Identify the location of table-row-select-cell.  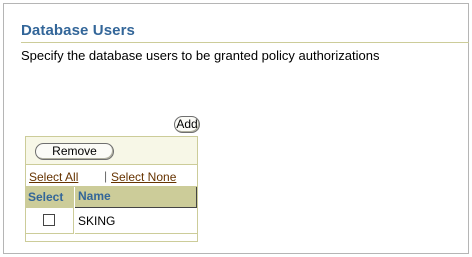
(50, 221).